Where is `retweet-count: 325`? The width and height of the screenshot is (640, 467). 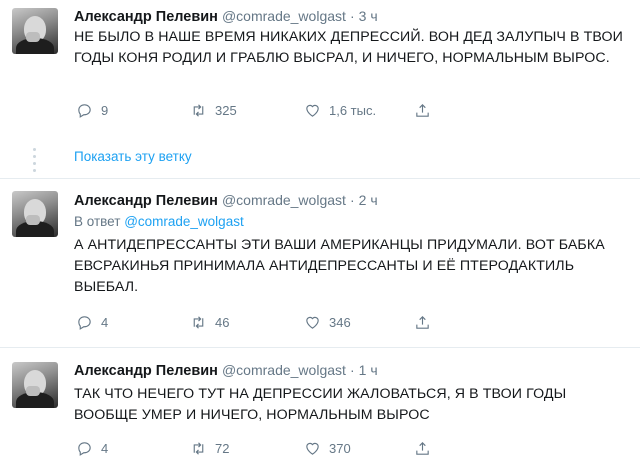 retweet-count: 325 is located at coordinates (226, 110).